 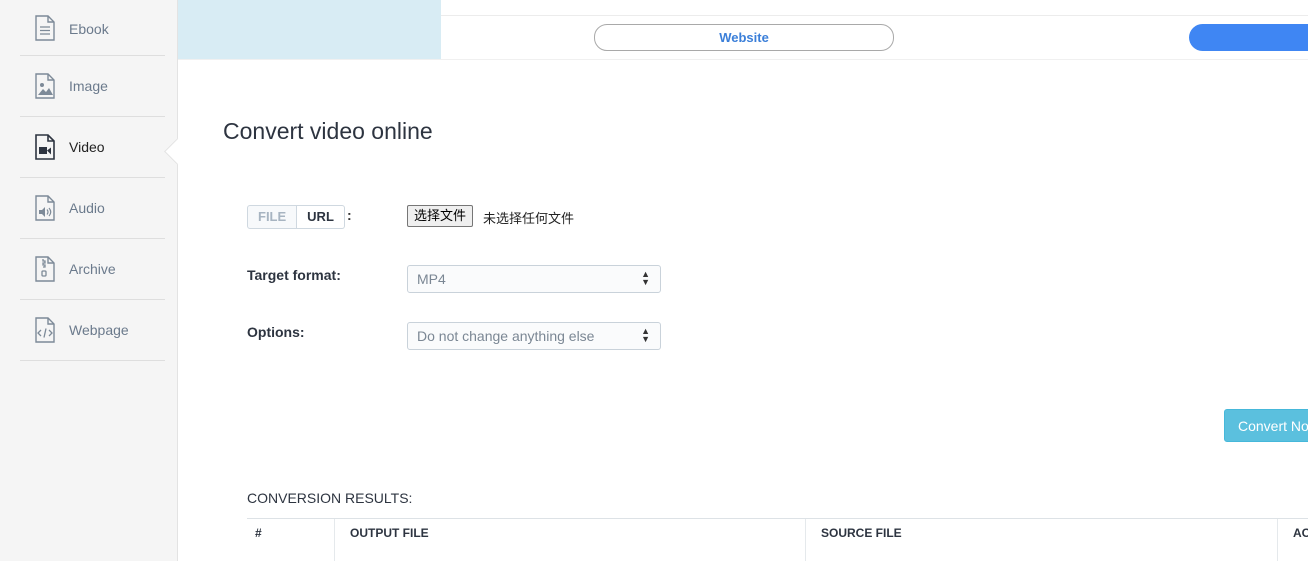 I want to click on sidebar-item-label: Webpage, so click(x=99, y=330).